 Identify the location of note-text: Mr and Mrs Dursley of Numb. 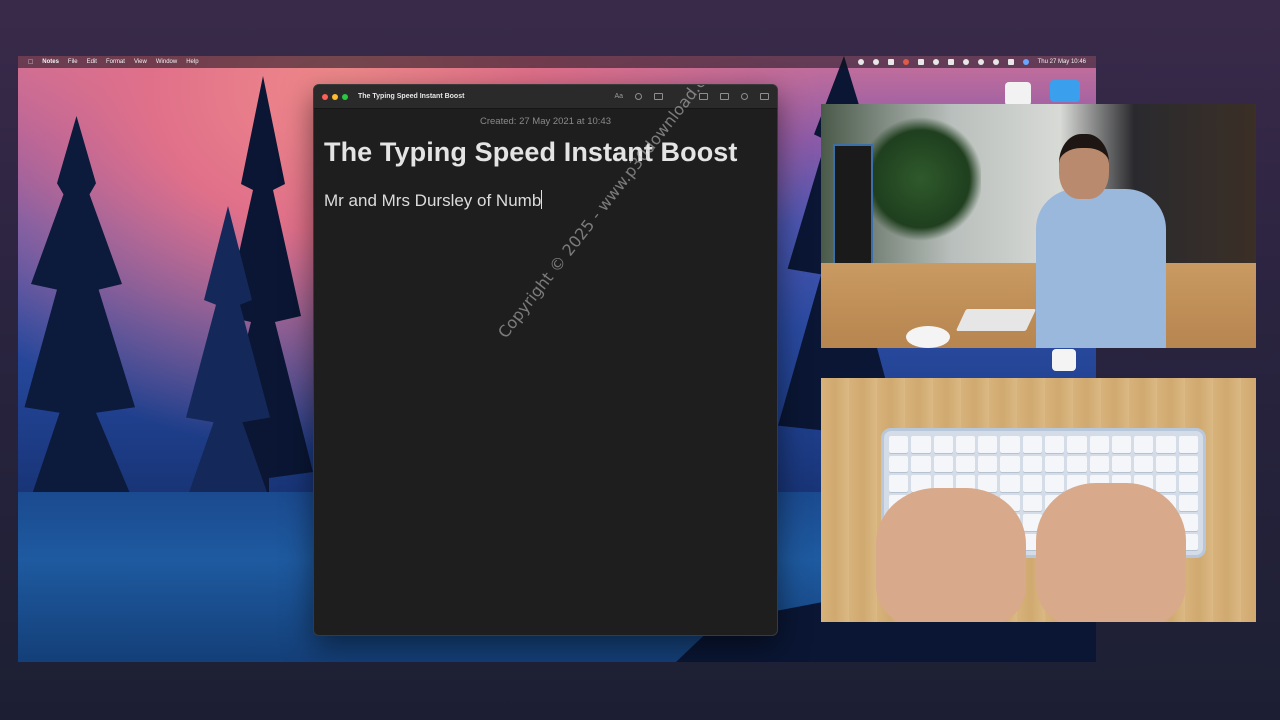
(545, 200).